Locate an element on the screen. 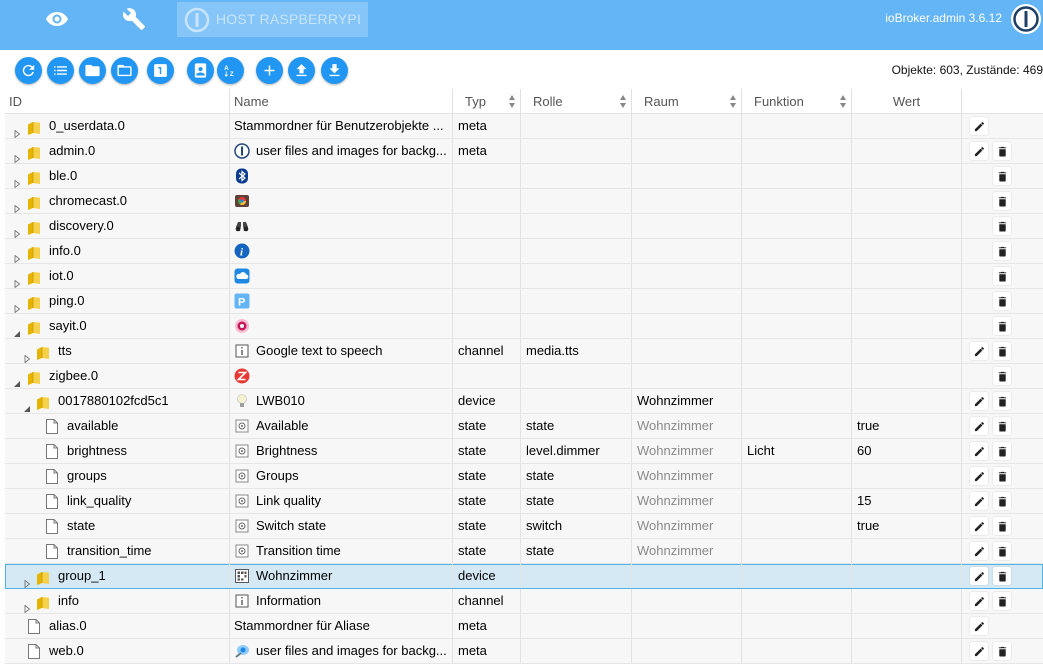 This screenshot has height=672, width=1043. table-row: zigbee.0 is located at coordinates (524, 376).